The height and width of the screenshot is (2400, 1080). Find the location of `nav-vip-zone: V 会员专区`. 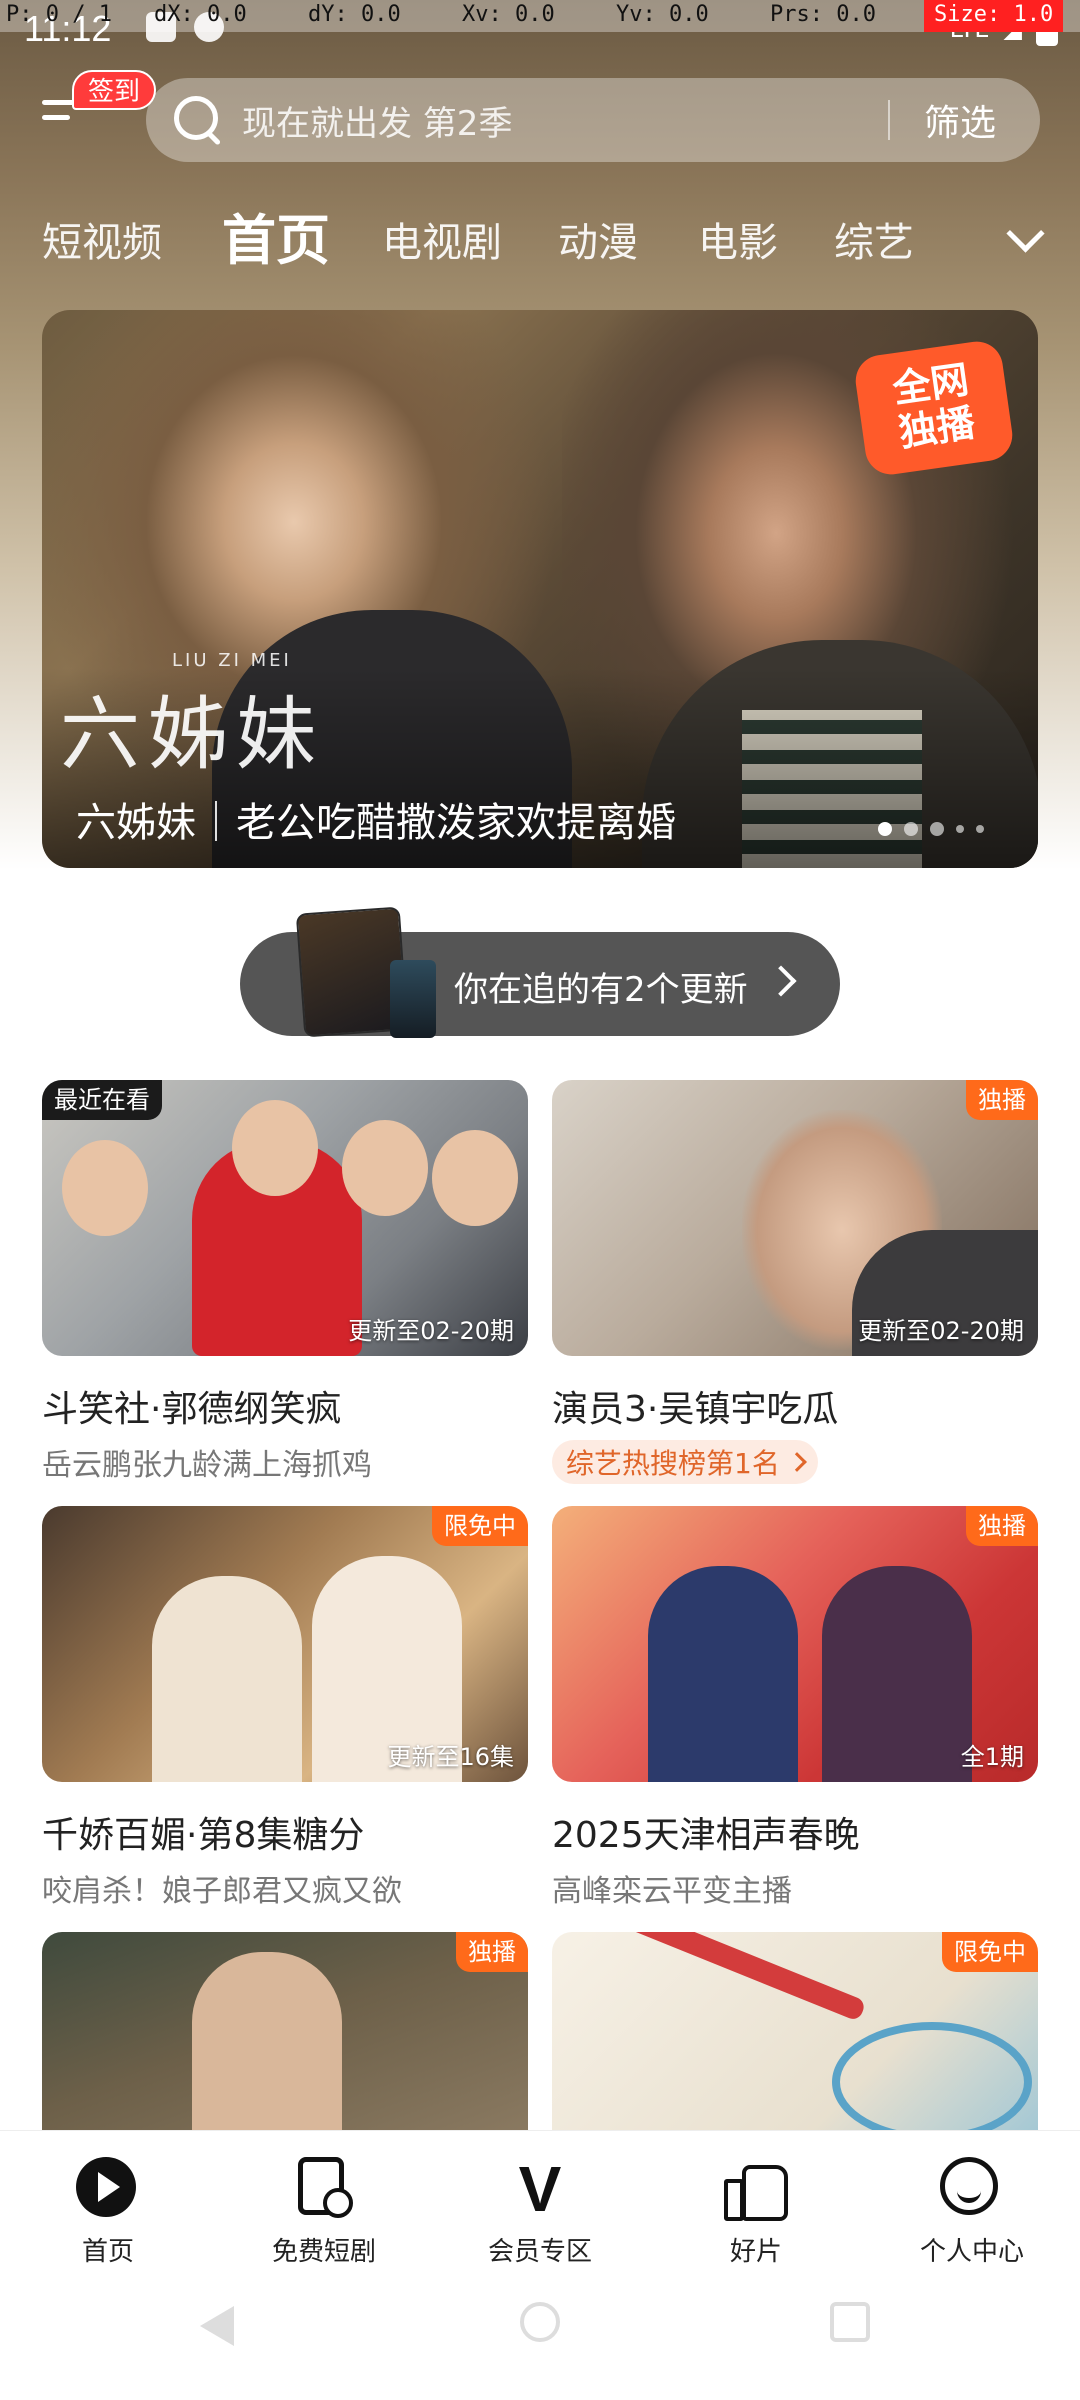

nav-vip-zone: V 会员专区 is located at coordinates (540, 2205).